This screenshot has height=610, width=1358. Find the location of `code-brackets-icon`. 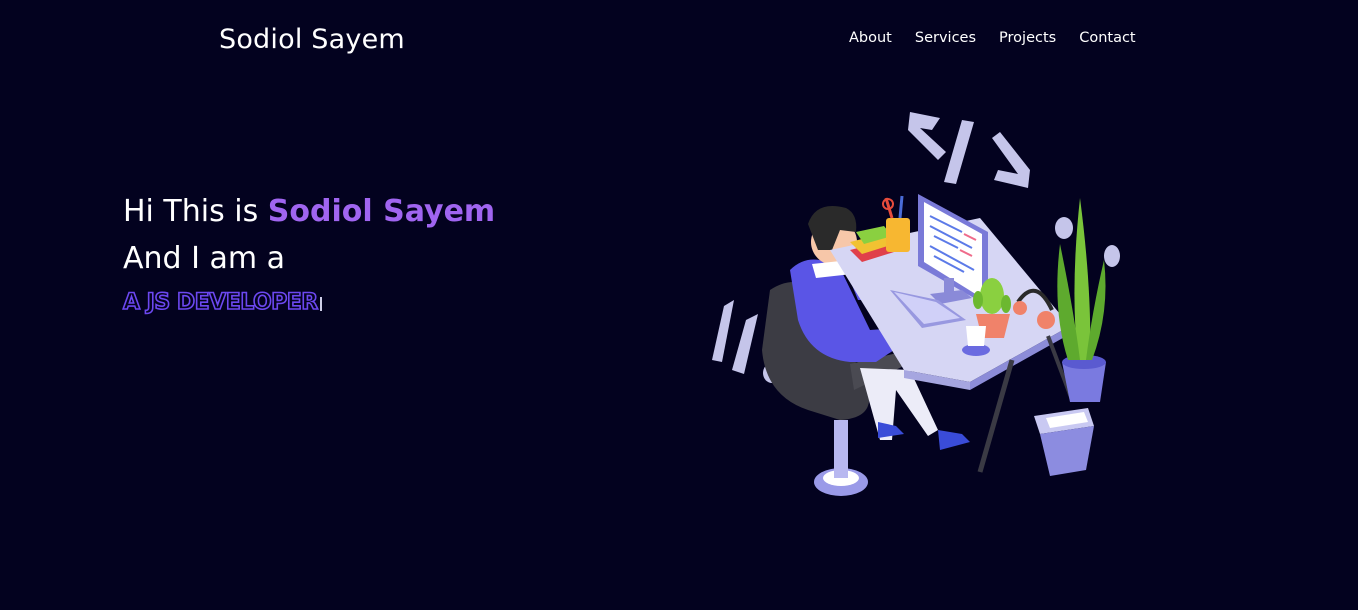

code-brackets-icon is located at coordinates (969, 150).